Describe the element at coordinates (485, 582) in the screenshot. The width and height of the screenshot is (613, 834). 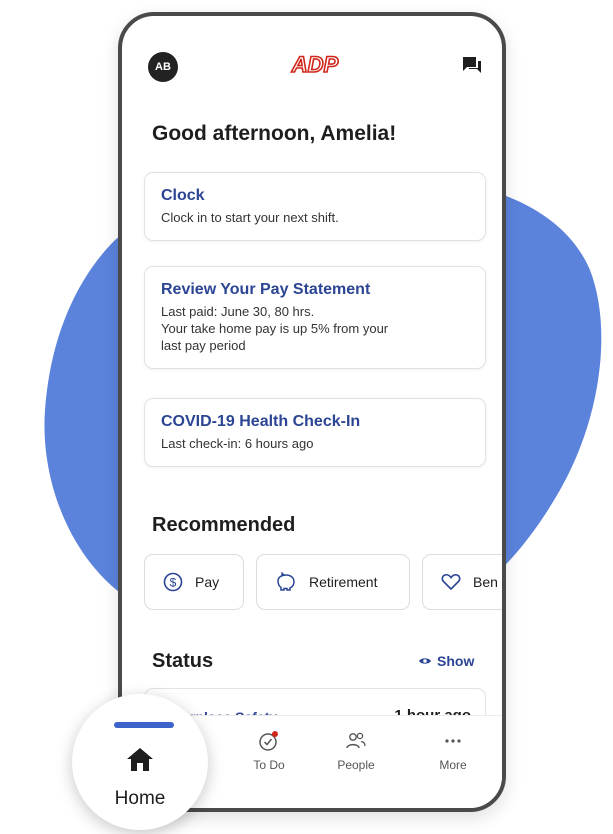
I see `chip-label: Ben` at that location.